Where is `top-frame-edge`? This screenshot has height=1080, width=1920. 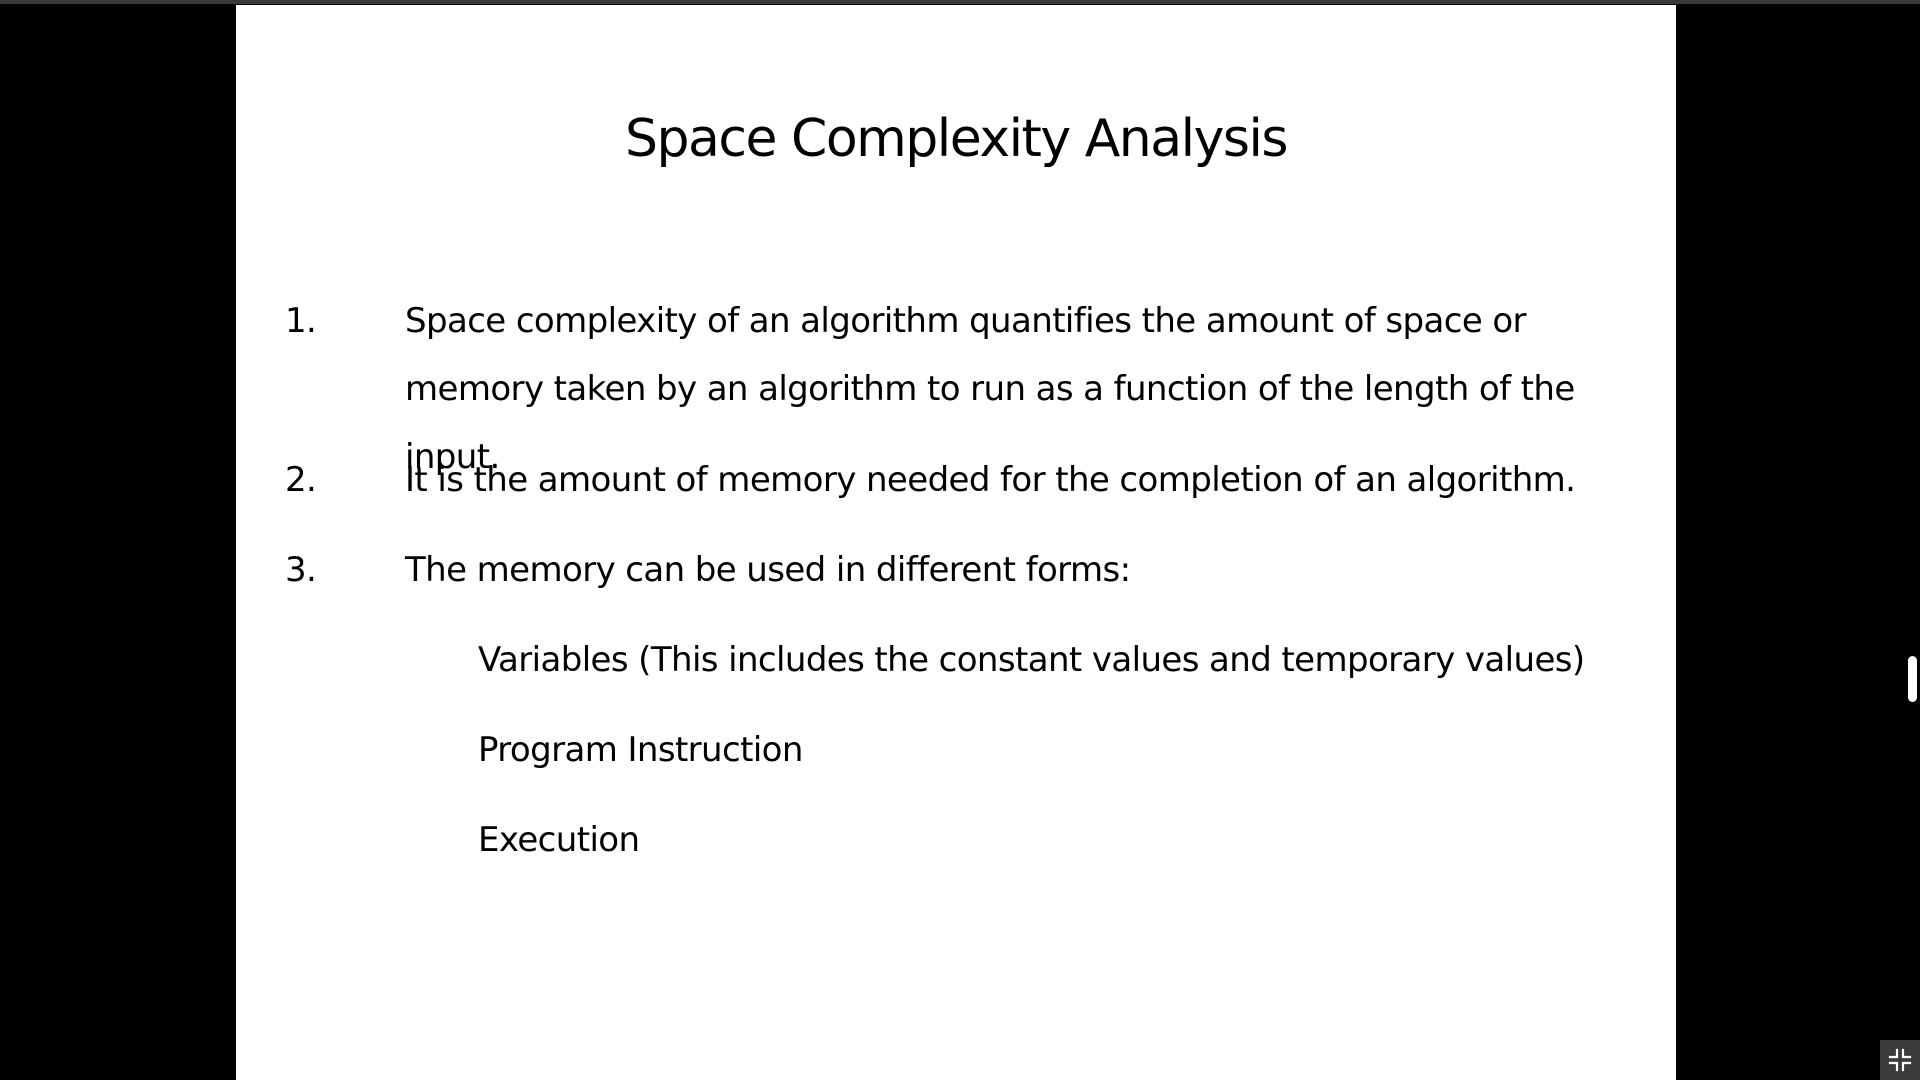
top-frame-edge is located at coordinates (960, 2).